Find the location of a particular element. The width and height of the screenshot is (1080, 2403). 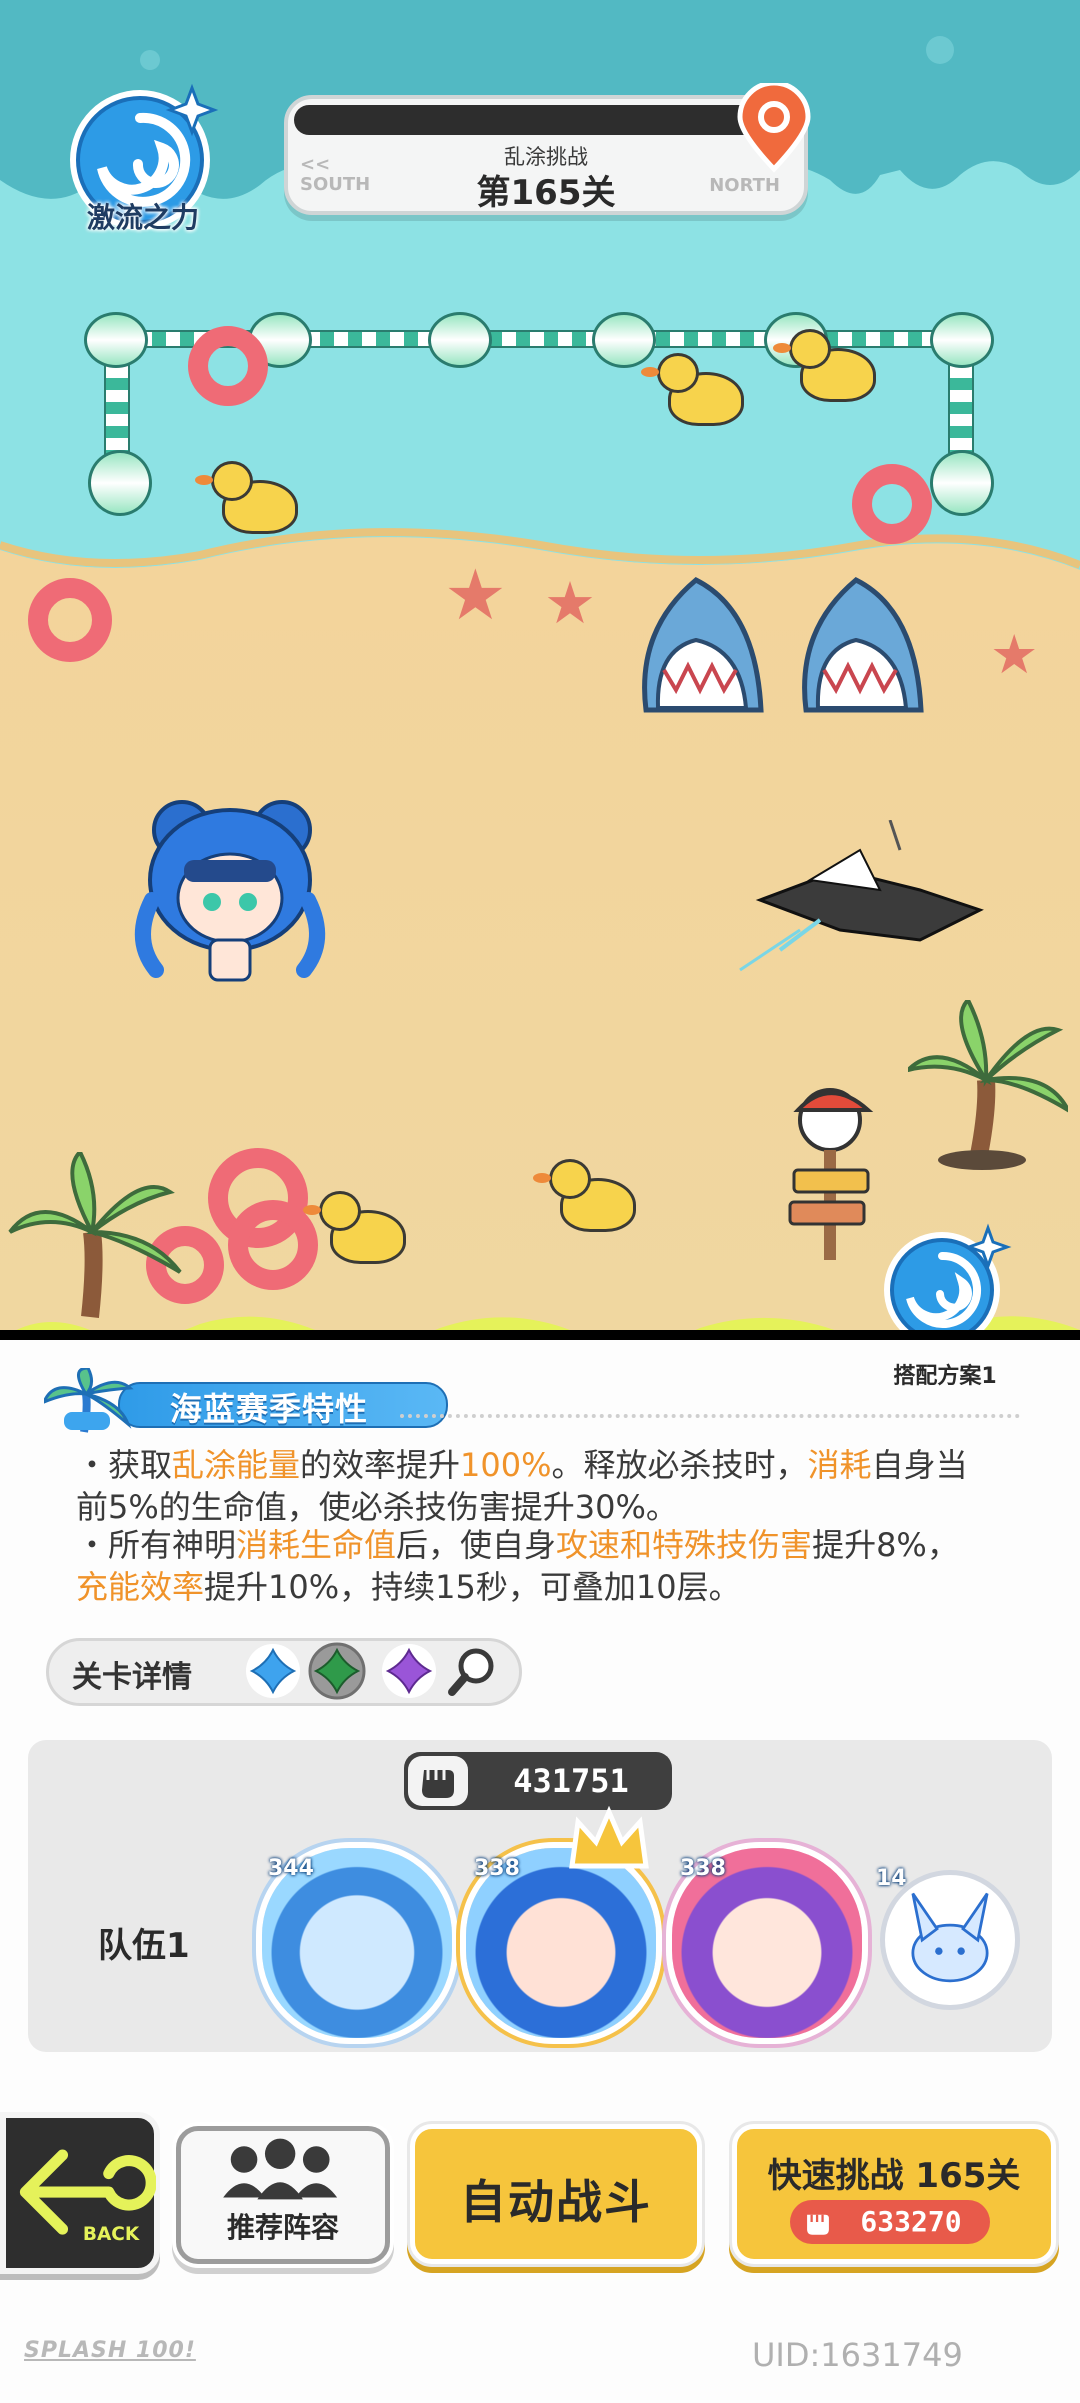

recommended-lineup-label: 推荐阵容 is located at coordinates (283, 2226).